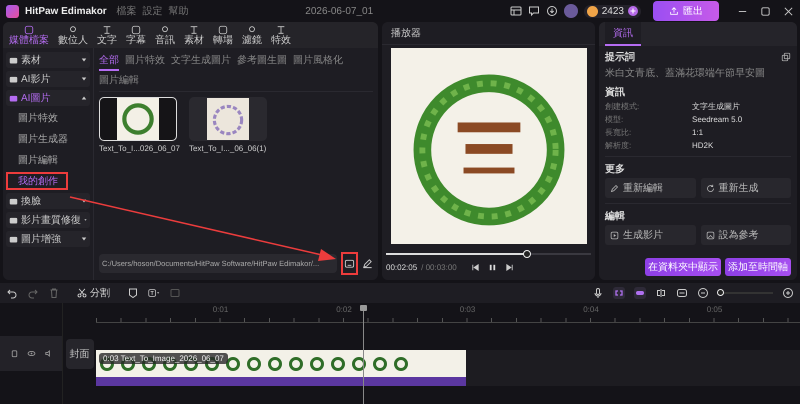 The height and width of the screenshot is (404, 800). What do you see at coordinates (703, 145) in the screenshot?
I see `detail-value: HD2K` at bounding box center [703, 145].